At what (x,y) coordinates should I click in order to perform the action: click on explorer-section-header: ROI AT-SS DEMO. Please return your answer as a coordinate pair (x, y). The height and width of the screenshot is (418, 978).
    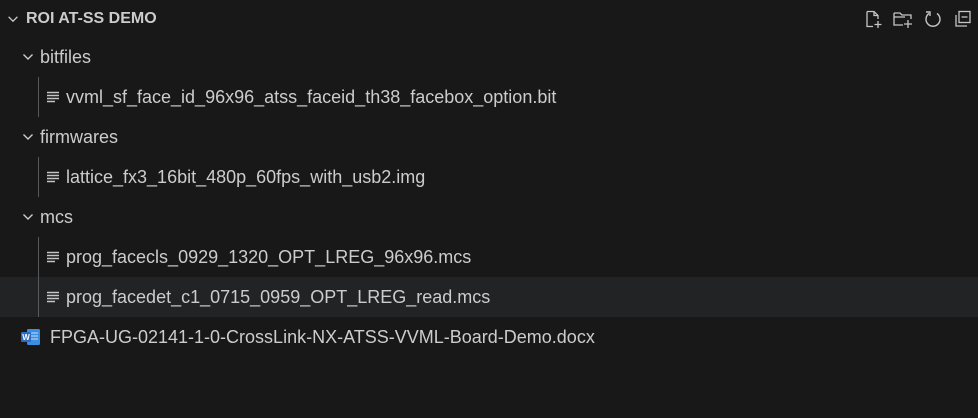
    Looking at the image, I should click on (489, 18).